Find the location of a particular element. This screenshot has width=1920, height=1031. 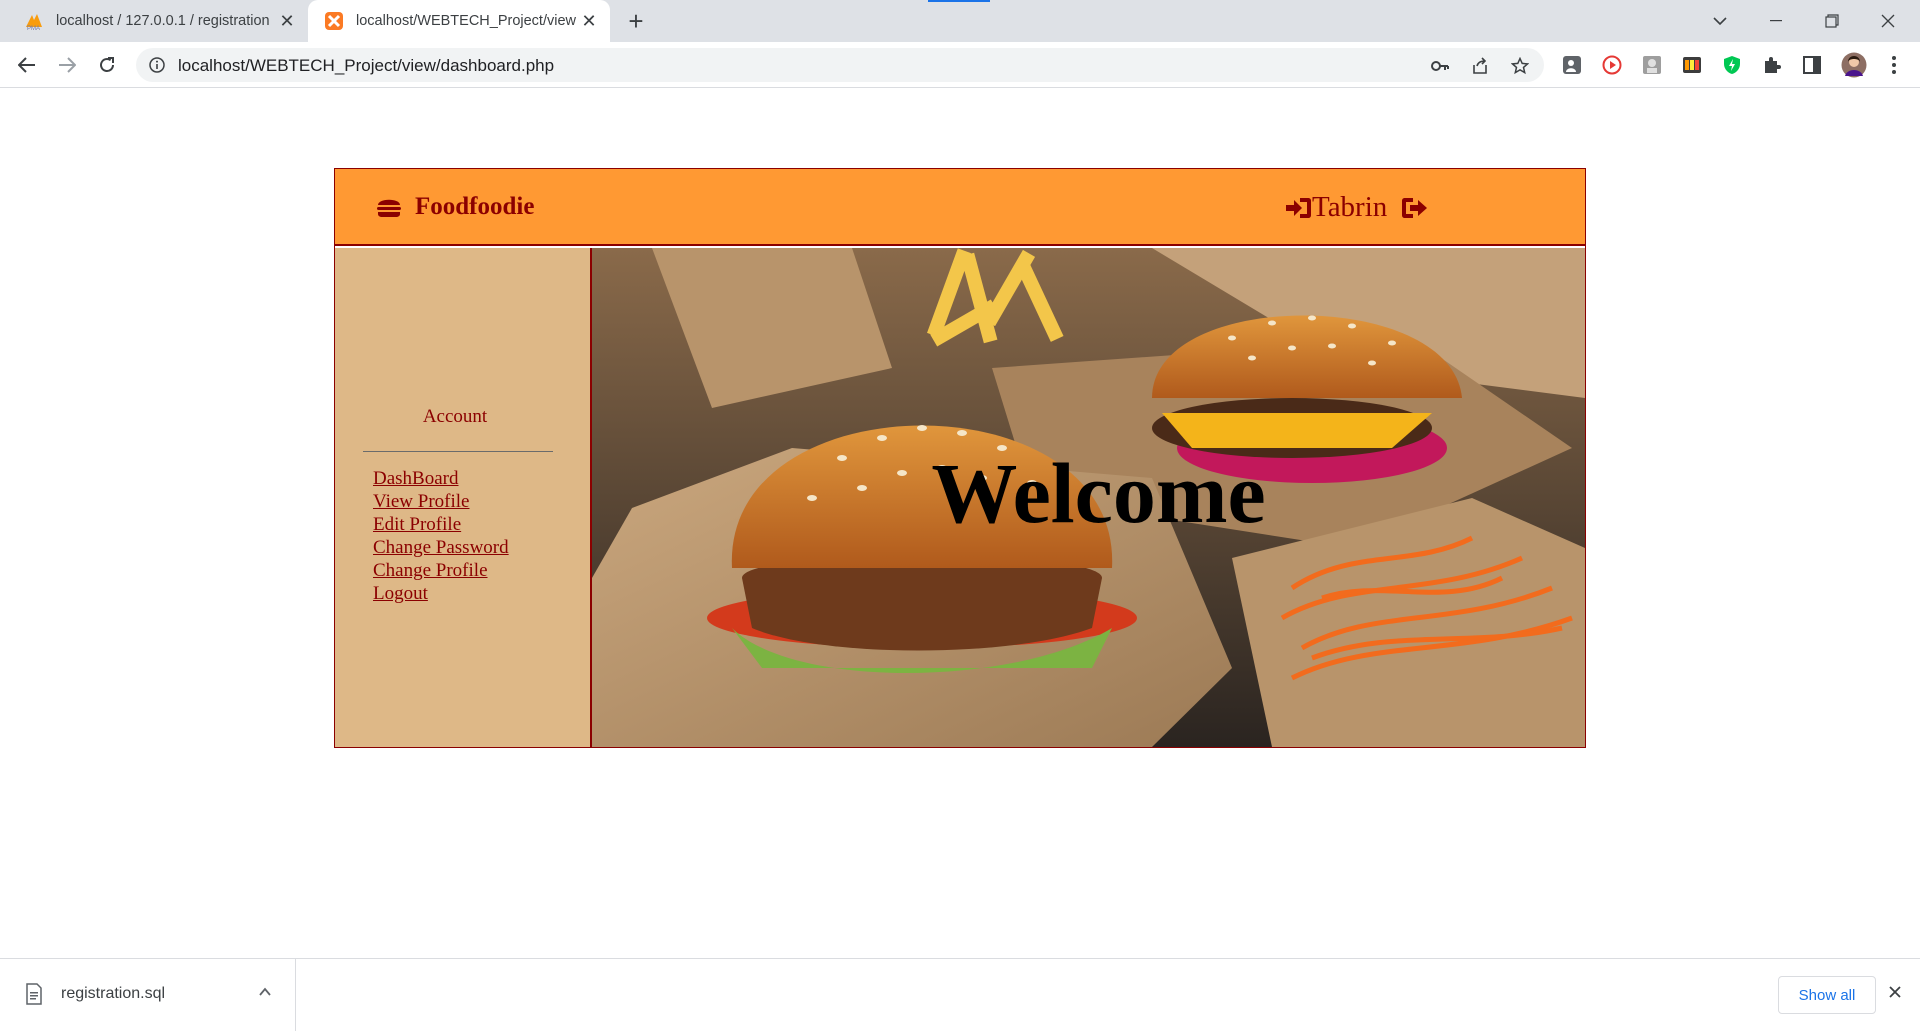

sidebar-link-dashboard: DashBoard is located at coordinates (441, 478).